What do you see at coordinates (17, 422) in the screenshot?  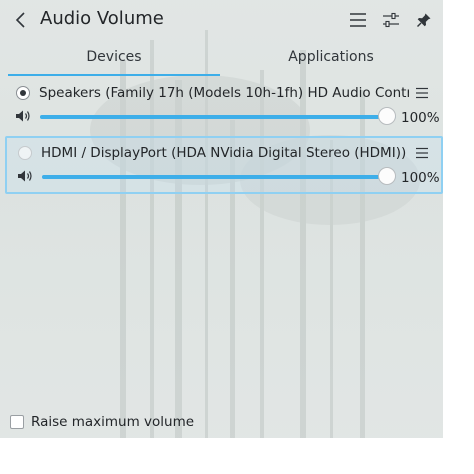 I see `raise-max-volume-checkbox` at bounding box center [17, 422].